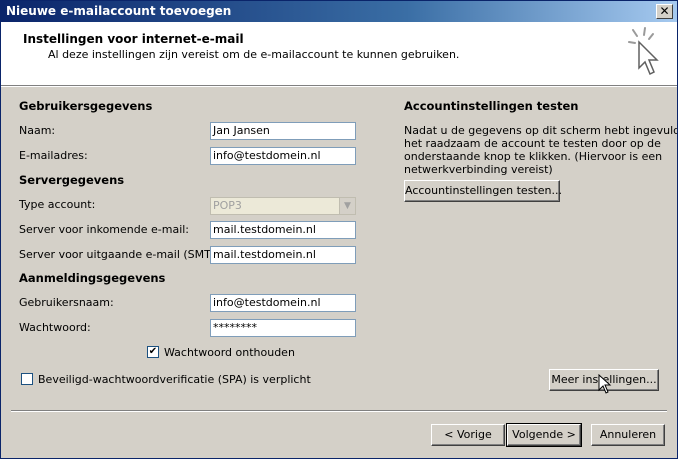 The height and width of the screenshot is (459, 678). I want to click on account-type-value: POP3, so click(227, 205).